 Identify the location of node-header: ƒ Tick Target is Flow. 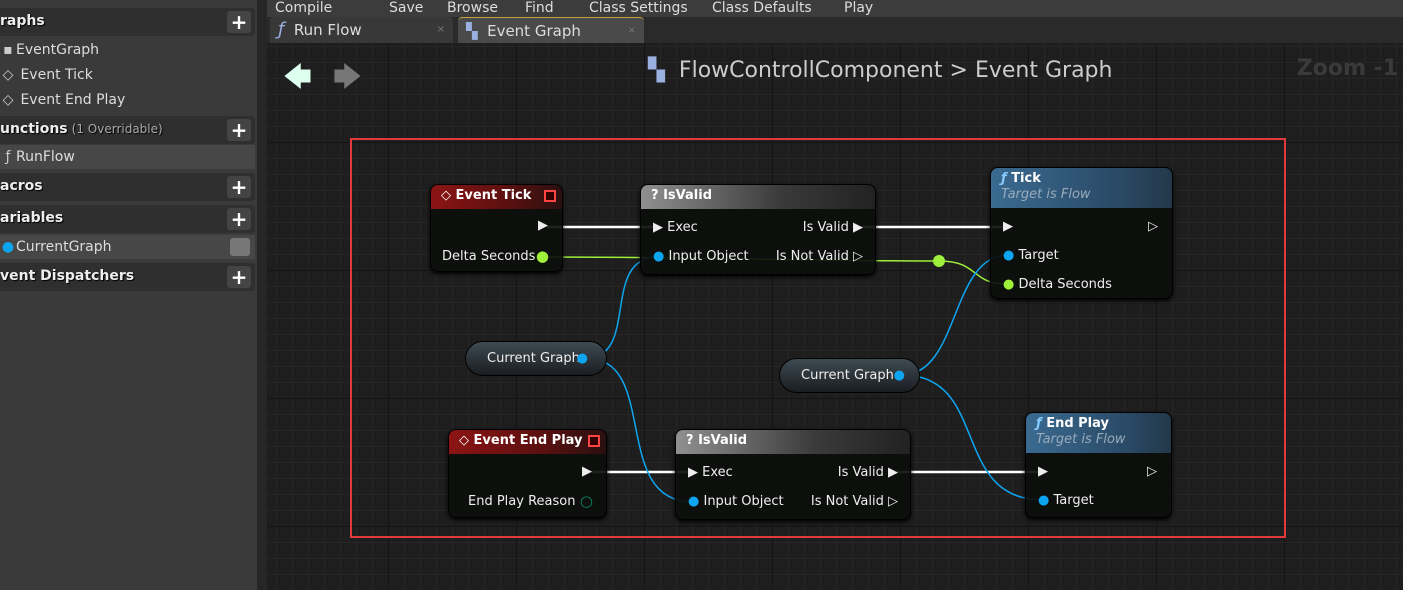
(1081, 188).